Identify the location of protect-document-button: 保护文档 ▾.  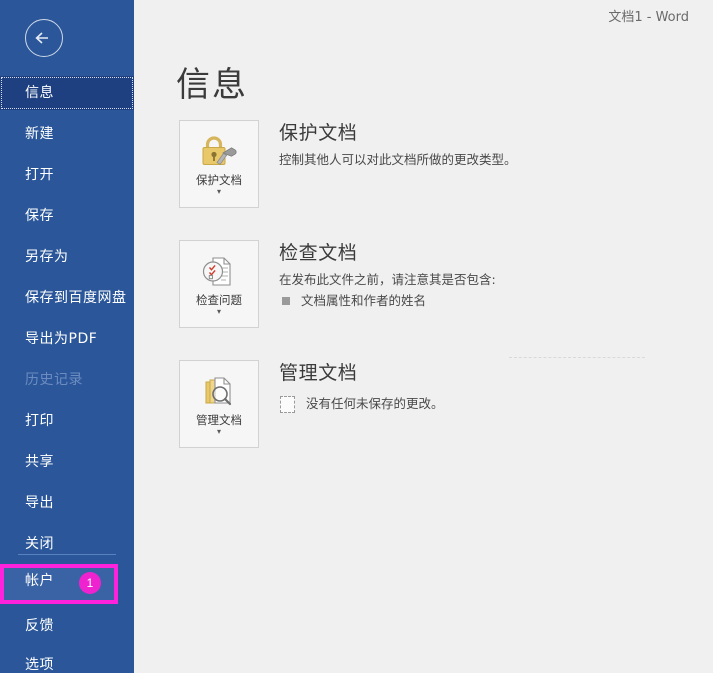
(219, 164).